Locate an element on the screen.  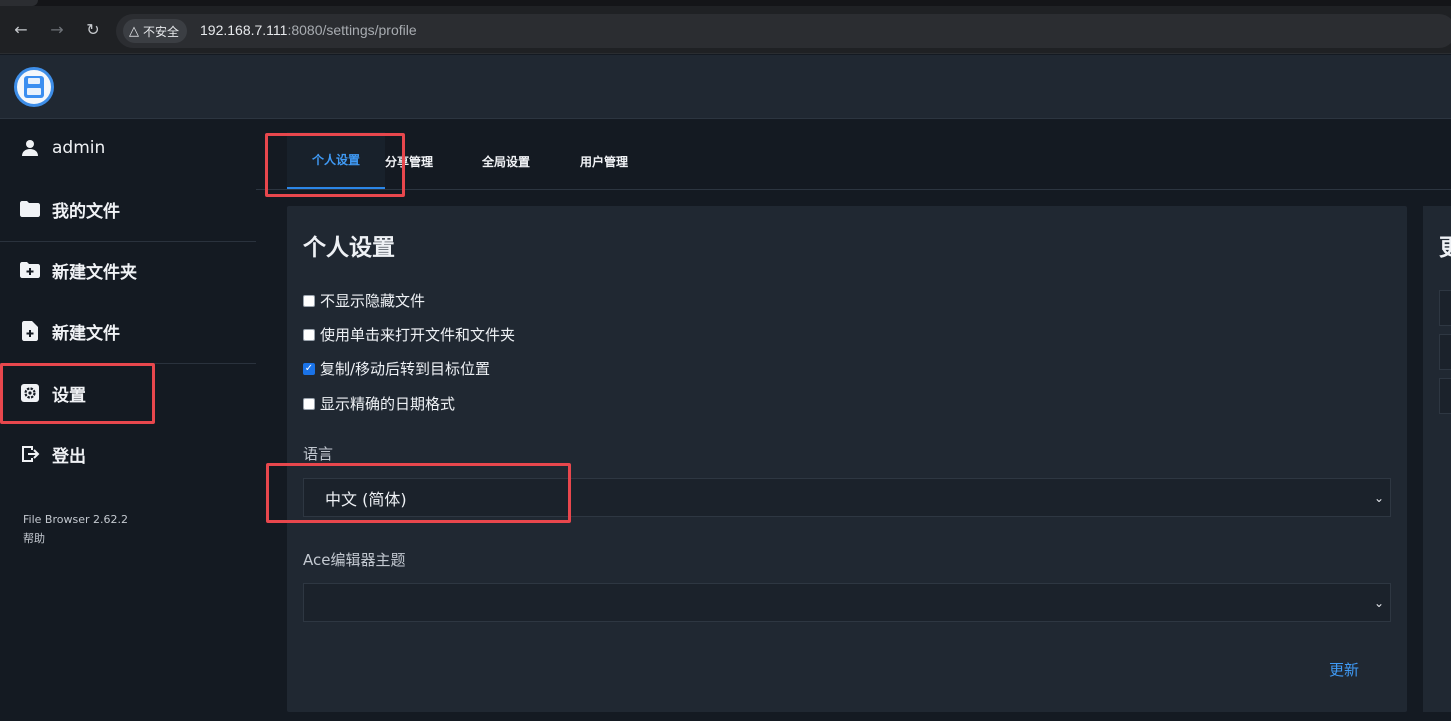
checkbox-hide-dotfiles: 不显示隐藏文件 is located at coordinates (364, 300).